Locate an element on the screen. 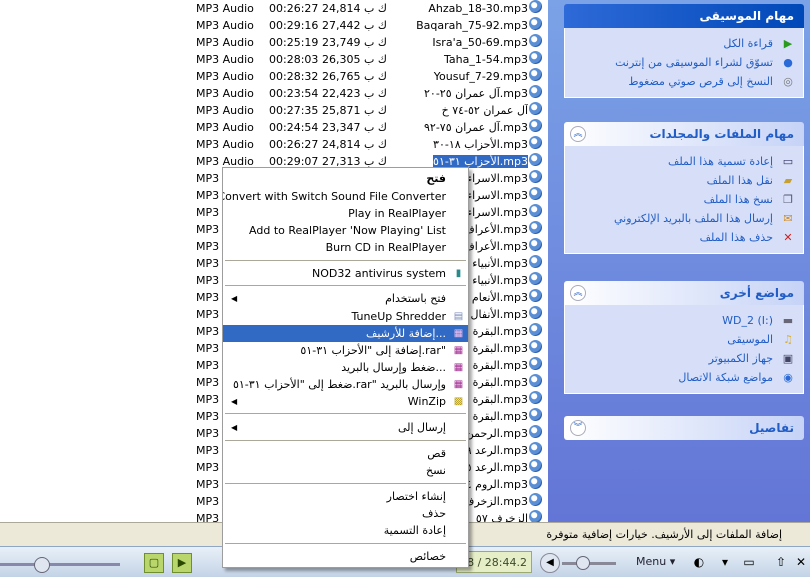 The height and width of the screenshot is (577, 810). play-button: ▶ is located at coordinates (182, 563).